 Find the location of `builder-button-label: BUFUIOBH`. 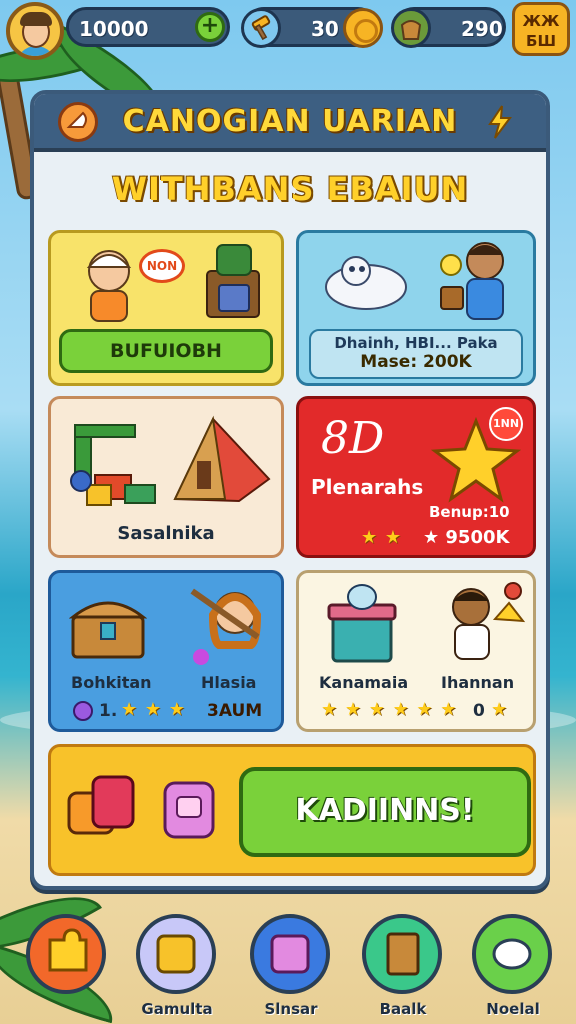

builder-button-label: BUFUIOBH is located at coordinates (166, 351).